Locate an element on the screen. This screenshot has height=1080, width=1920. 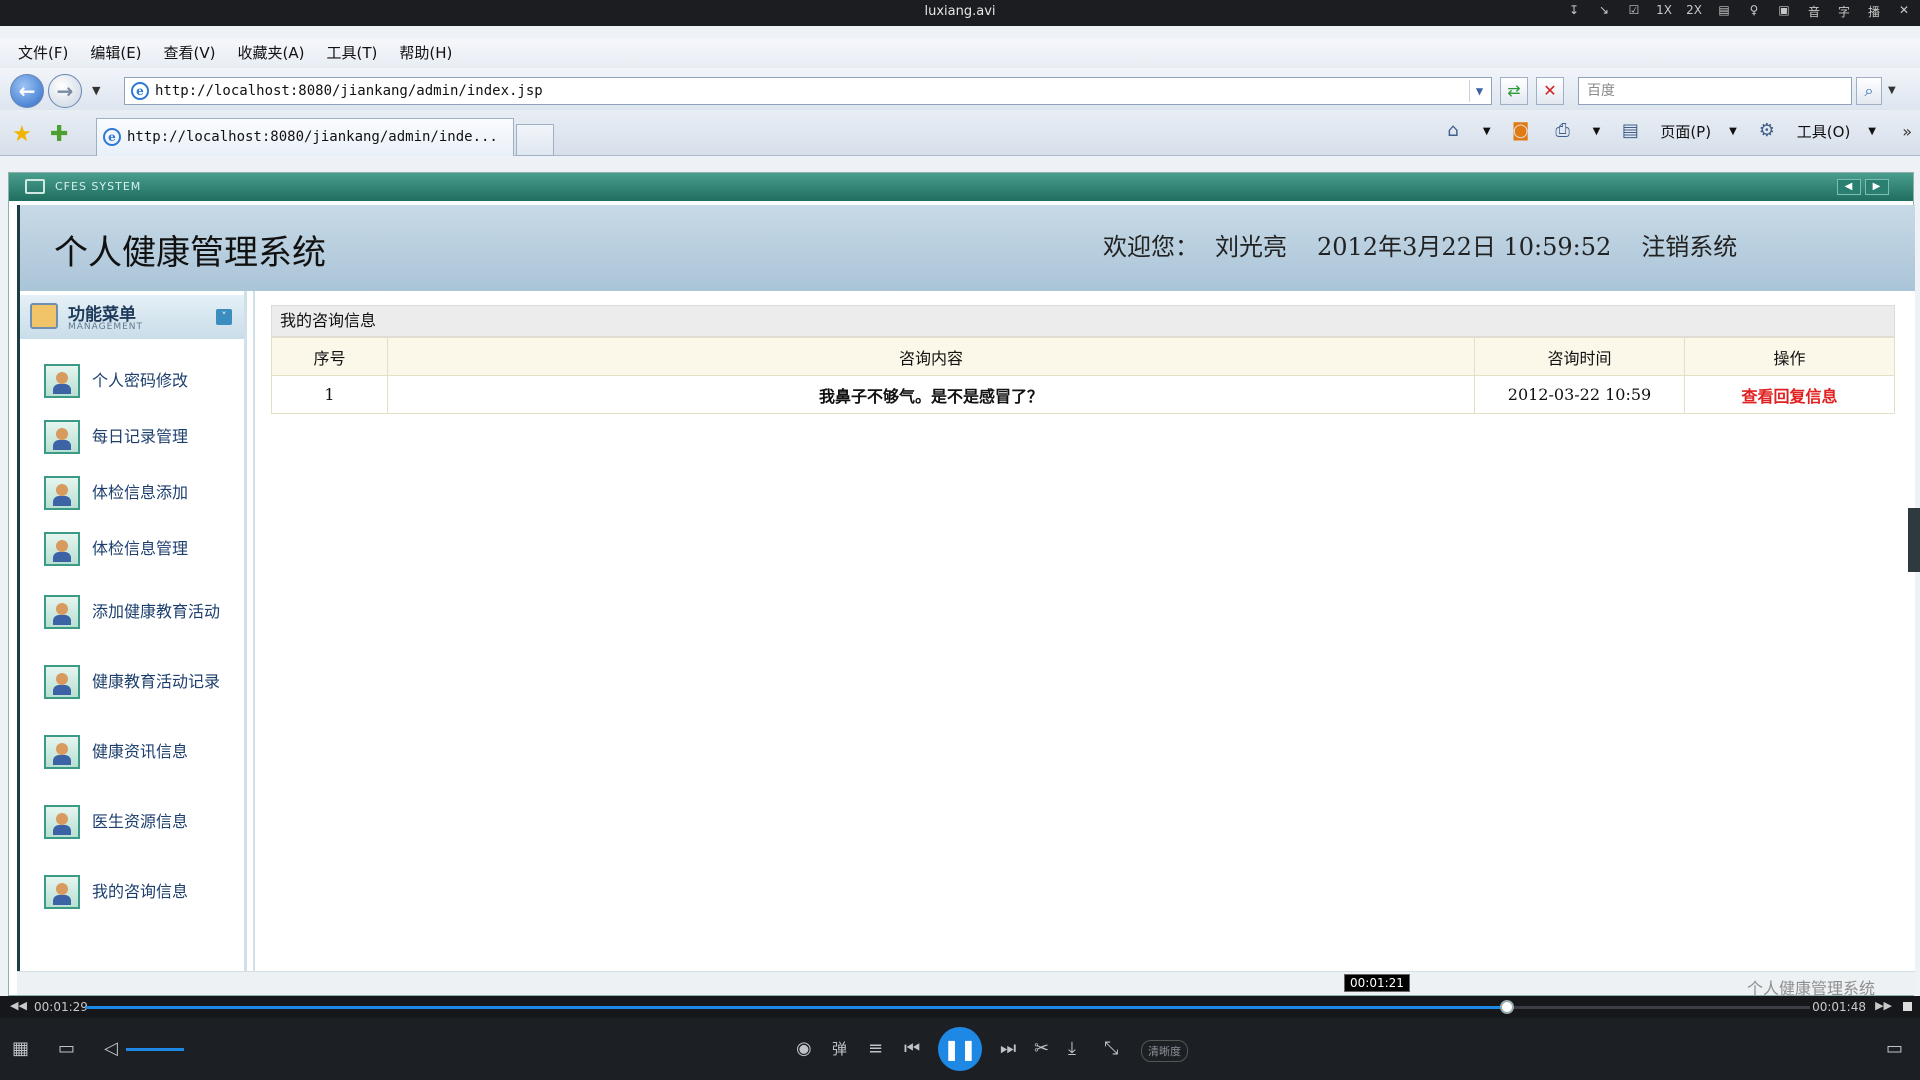
sidebar-item-label: 每日记录管理 is located at coordinates (140, 436).